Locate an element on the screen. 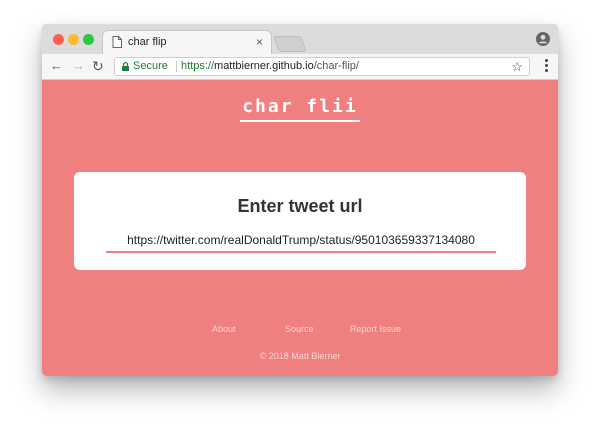 Image resolution: width=600 pixels, height=437 pixels. back-arrow-icon: ← is located at coordinates (56, 66).